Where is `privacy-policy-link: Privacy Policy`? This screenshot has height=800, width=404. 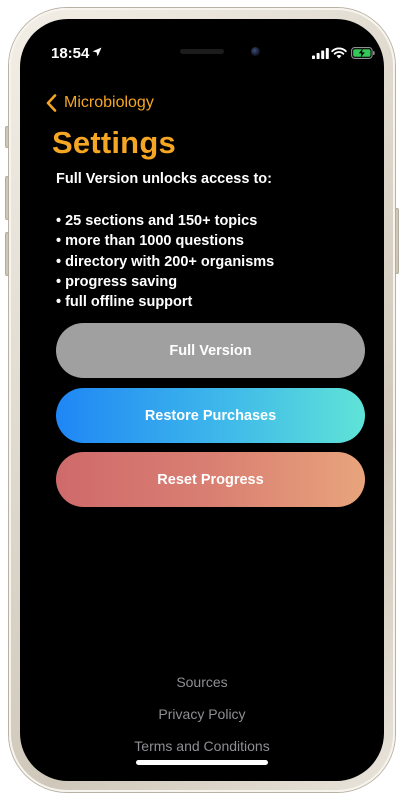
privacy-policy-link: Privacy Policy is located at coordinates (202, 714).